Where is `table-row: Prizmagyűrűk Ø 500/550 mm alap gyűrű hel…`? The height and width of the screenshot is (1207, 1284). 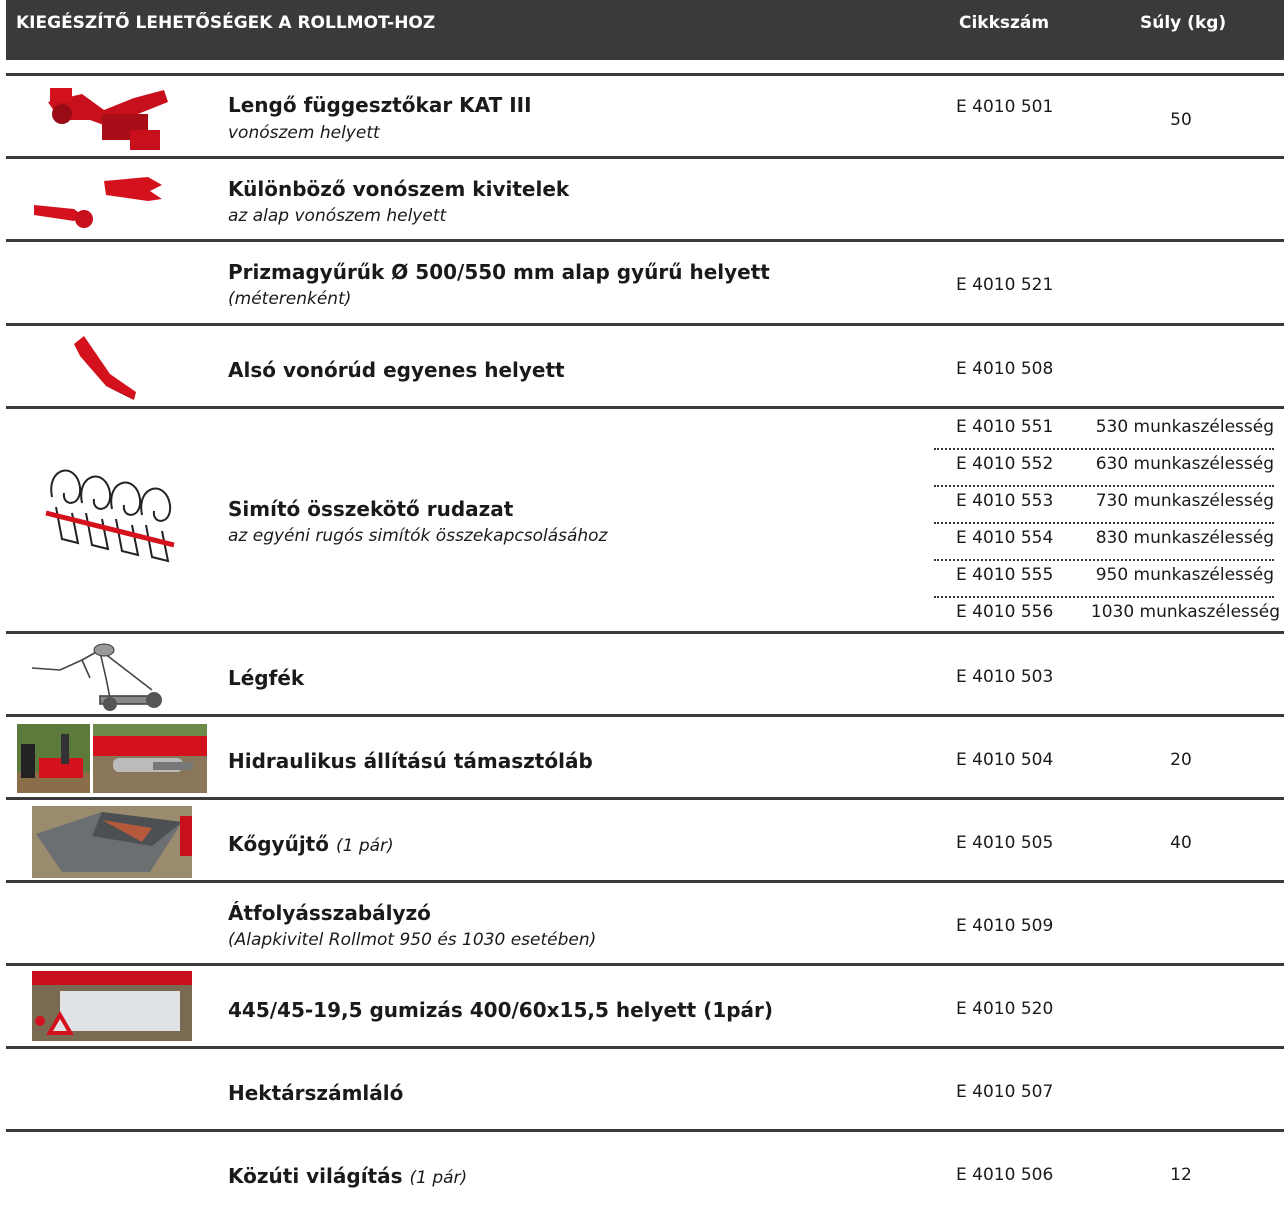
table-row: Prizmagyűrűk Ø 500/550 mm alap gyűrű hel… is located at coordinates (645, 282).